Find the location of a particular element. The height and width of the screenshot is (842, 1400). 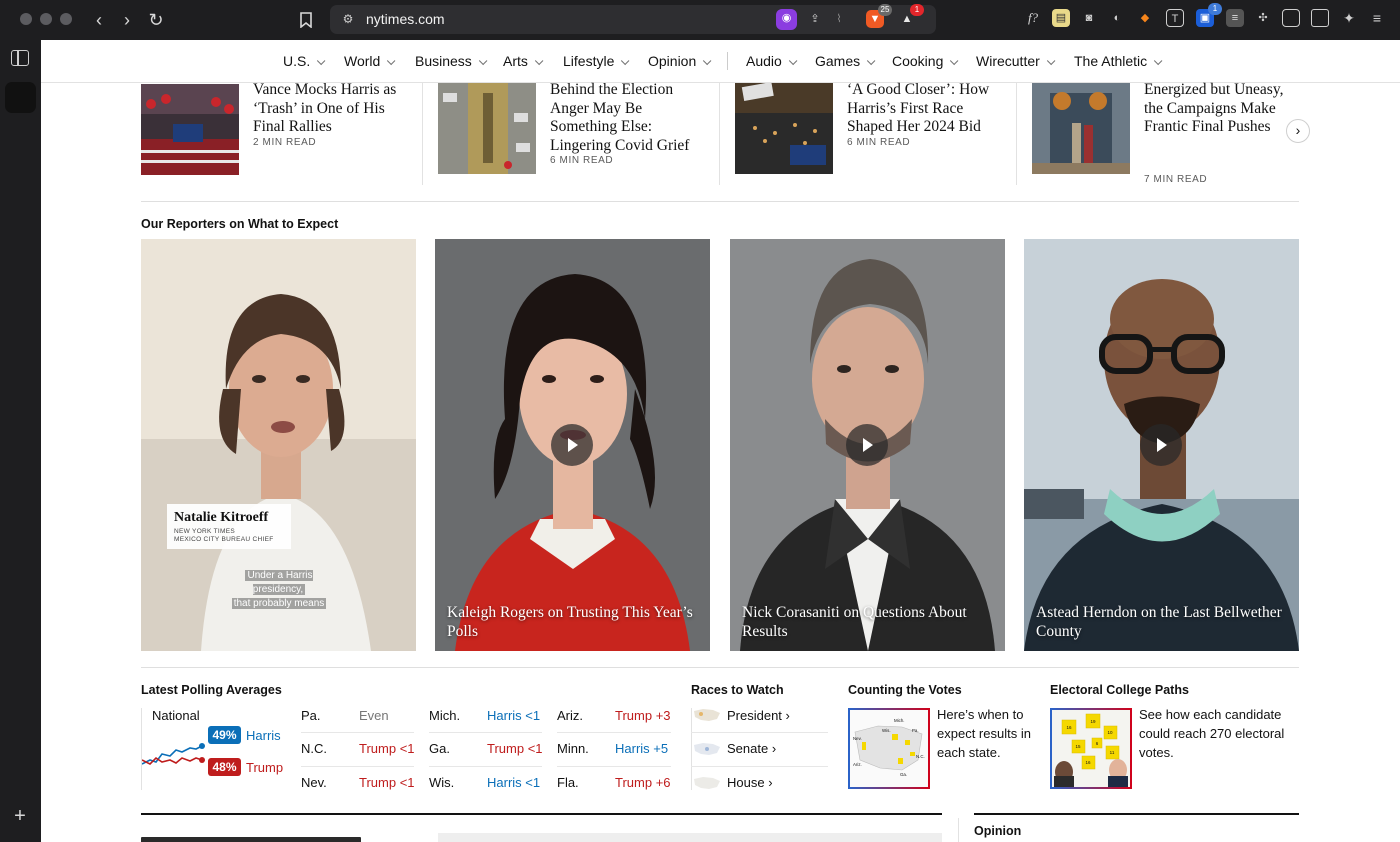

sidebar-panel-icon is located at coordinates (20, 58).